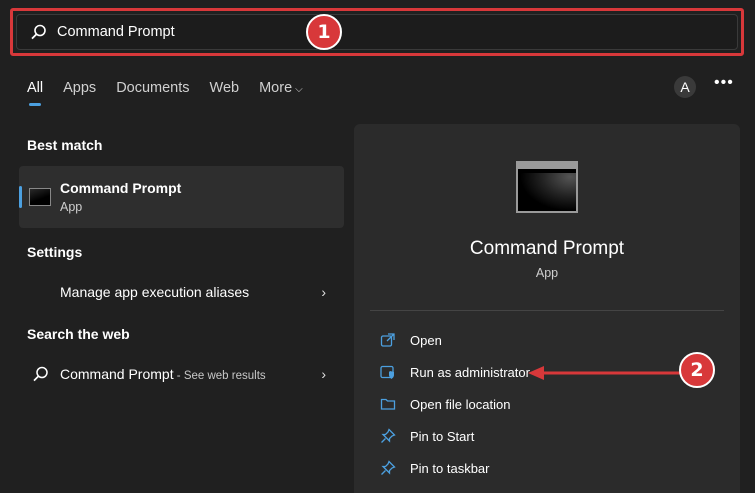  Describe the element at coordinates (547, 273) in the screenshot. I see `details-subtitle: App` at that location.